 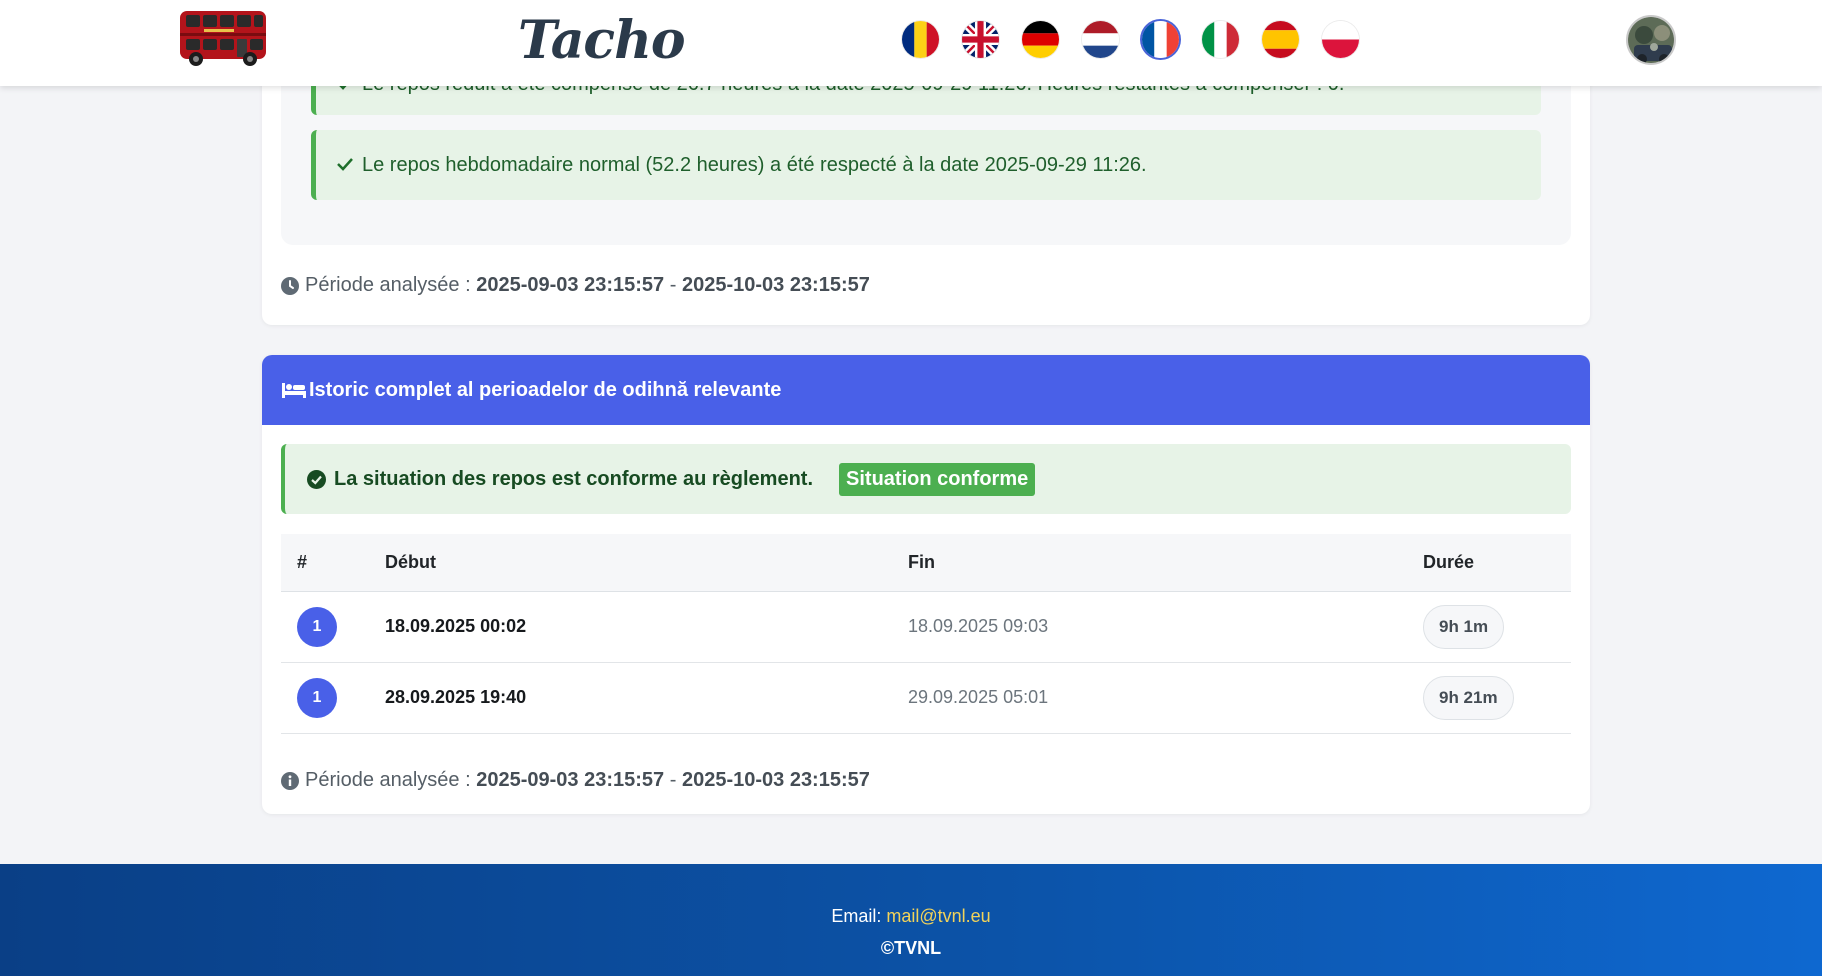 I want to click on footer-email: Email: mail@tvnl.eu, so click(x=911, y=916).